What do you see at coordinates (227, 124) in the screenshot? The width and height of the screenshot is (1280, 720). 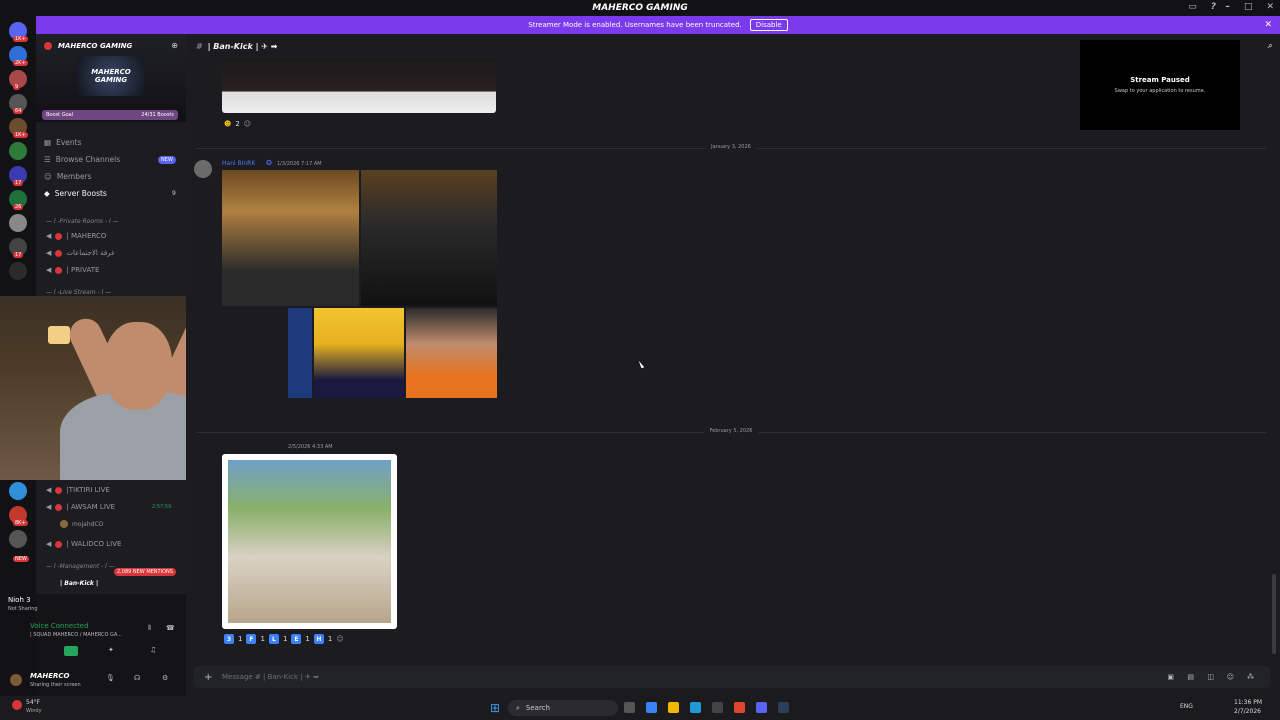 I see `emoji-reaction-icon: ☻` at bounding box center [227, 124].